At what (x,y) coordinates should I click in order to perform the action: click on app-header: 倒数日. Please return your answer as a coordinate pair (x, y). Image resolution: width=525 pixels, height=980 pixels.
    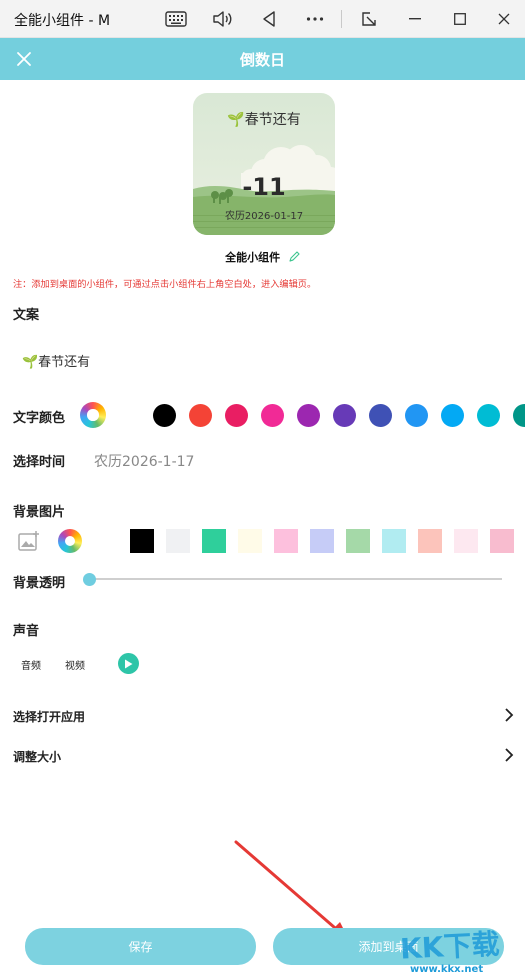
    Looking at the image, I should click on (262, 59).